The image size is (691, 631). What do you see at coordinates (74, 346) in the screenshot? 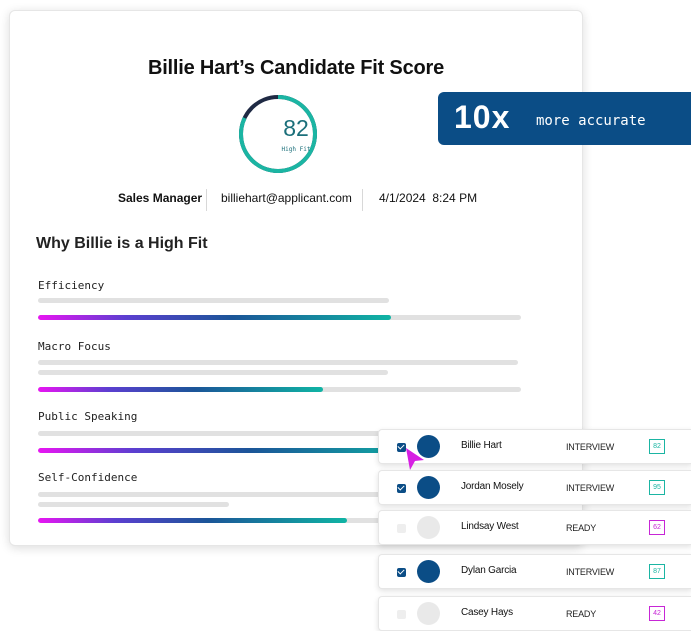
I see `criterion-label: Macro Focus` at bounding box center [74, 346].